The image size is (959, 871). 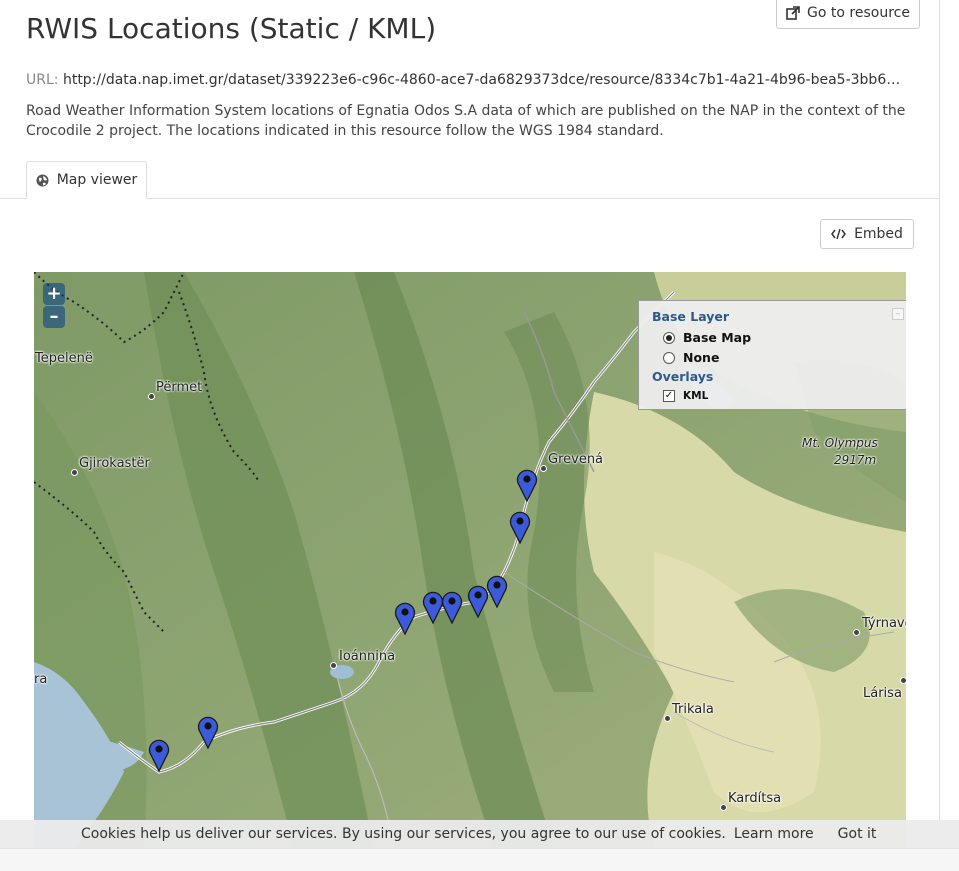 I want to click on external-link-icon, so click(x=793, y=13).